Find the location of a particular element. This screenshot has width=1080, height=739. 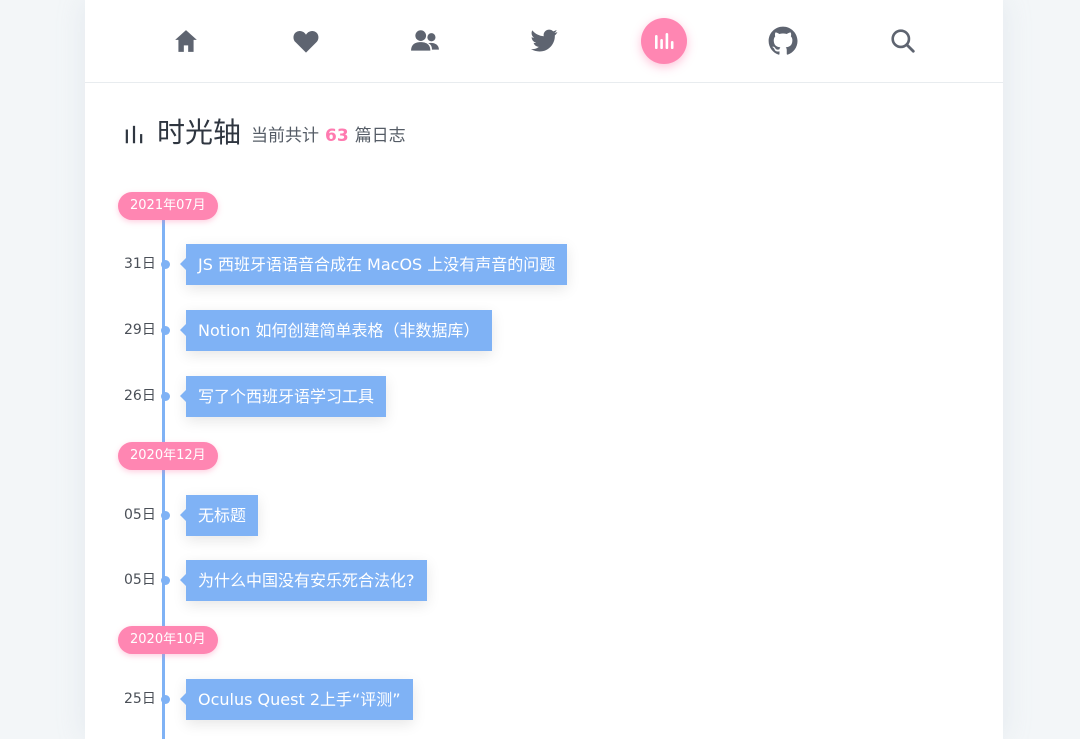

timeline-entry: 25日 Oculus Quest 2上手“评测” is located at coordinates (535, 699).